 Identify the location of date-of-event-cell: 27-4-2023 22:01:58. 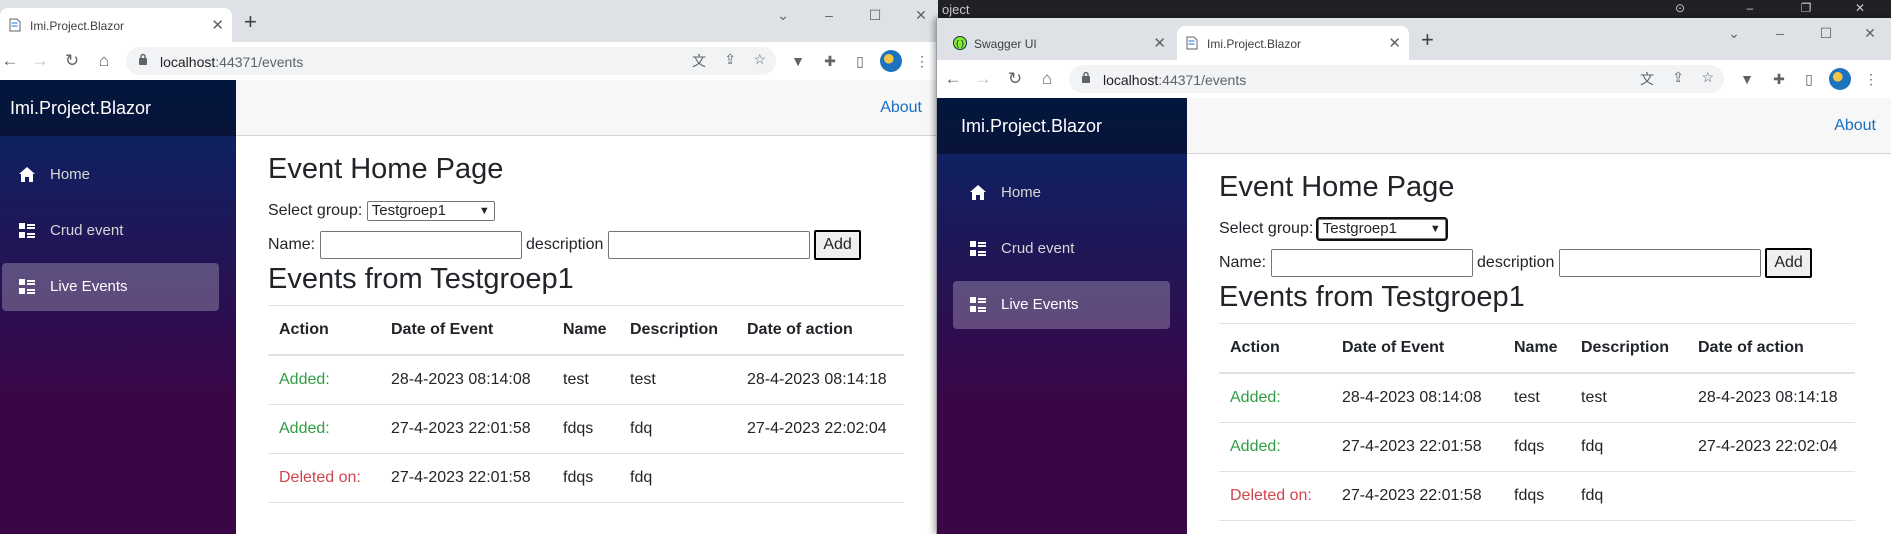
(1417, 496).